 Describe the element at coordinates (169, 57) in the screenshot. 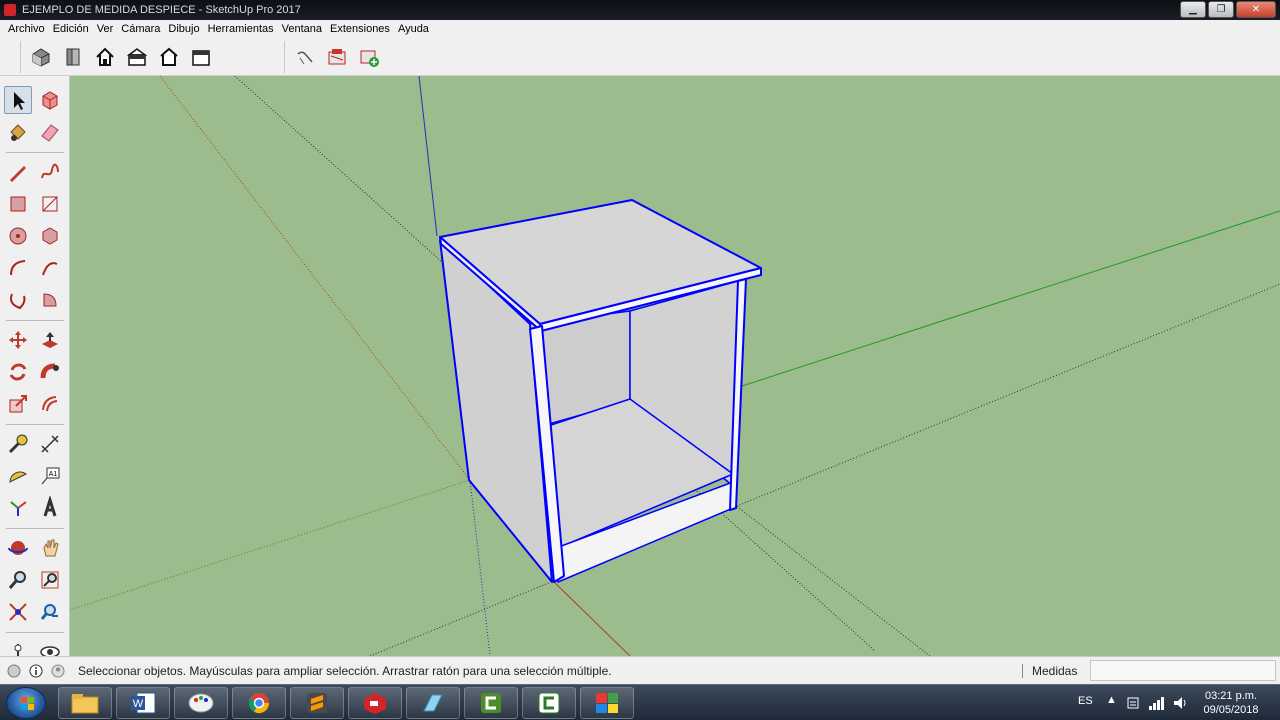

I see `right-view-icon` at that location.